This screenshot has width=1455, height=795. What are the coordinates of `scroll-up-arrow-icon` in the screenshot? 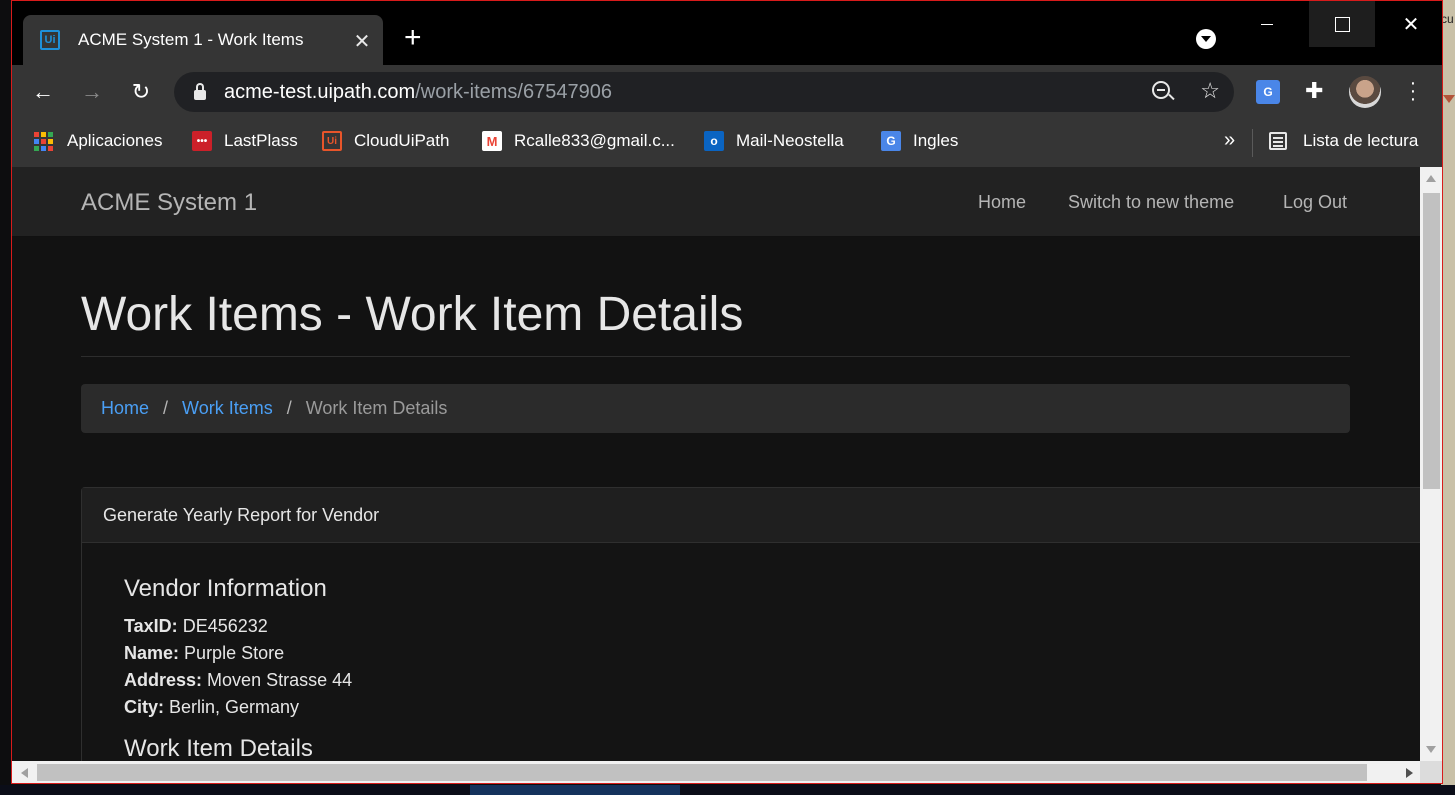 It's located at (1431, 178).